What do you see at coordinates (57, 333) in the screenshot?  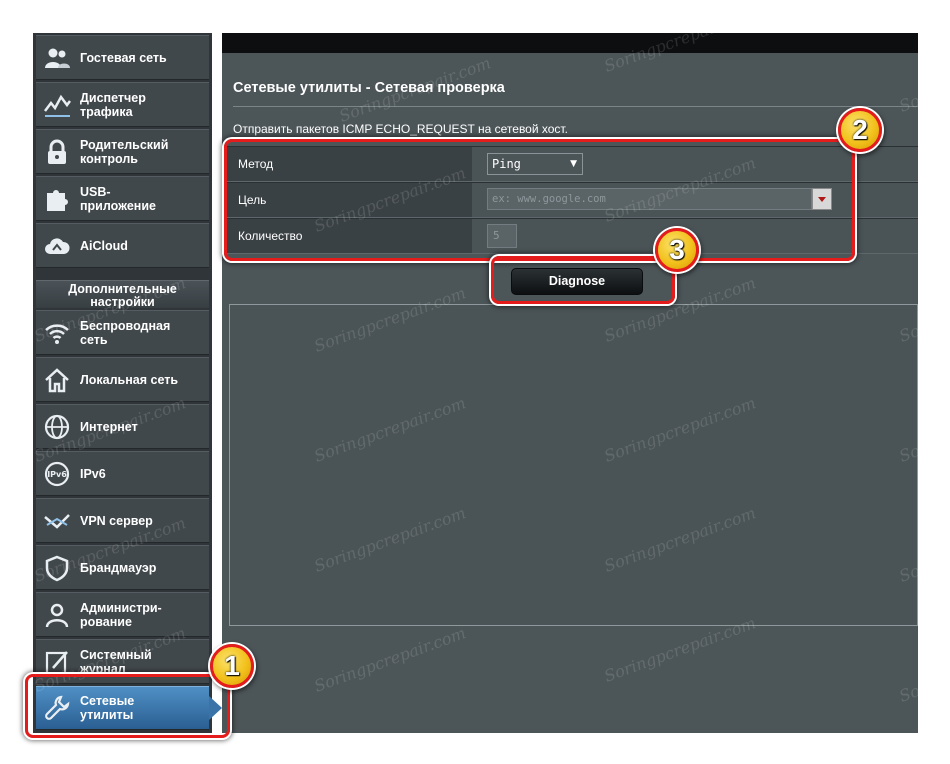 I see `wifi-icon` at bounding box center [57, 333].